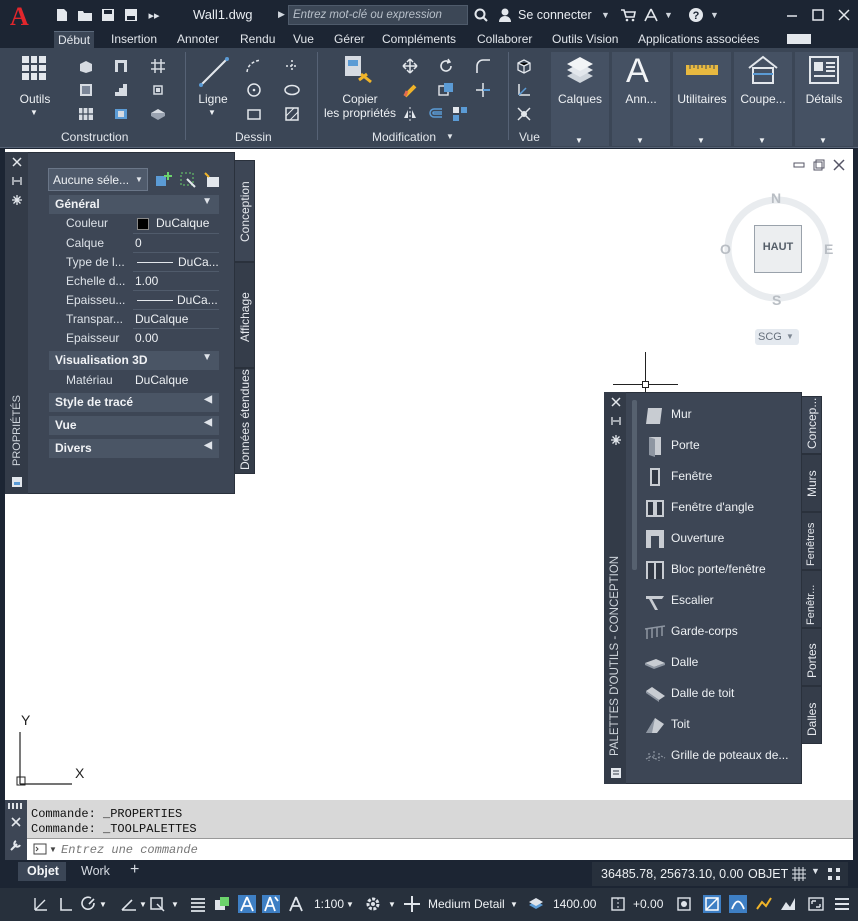 The height and width of the screenshot is (921, 858). What do you see at coordinates (134, 425) in the screenshot?
I see `section-vue: Vue ◀` at bounding box center [134, 425].